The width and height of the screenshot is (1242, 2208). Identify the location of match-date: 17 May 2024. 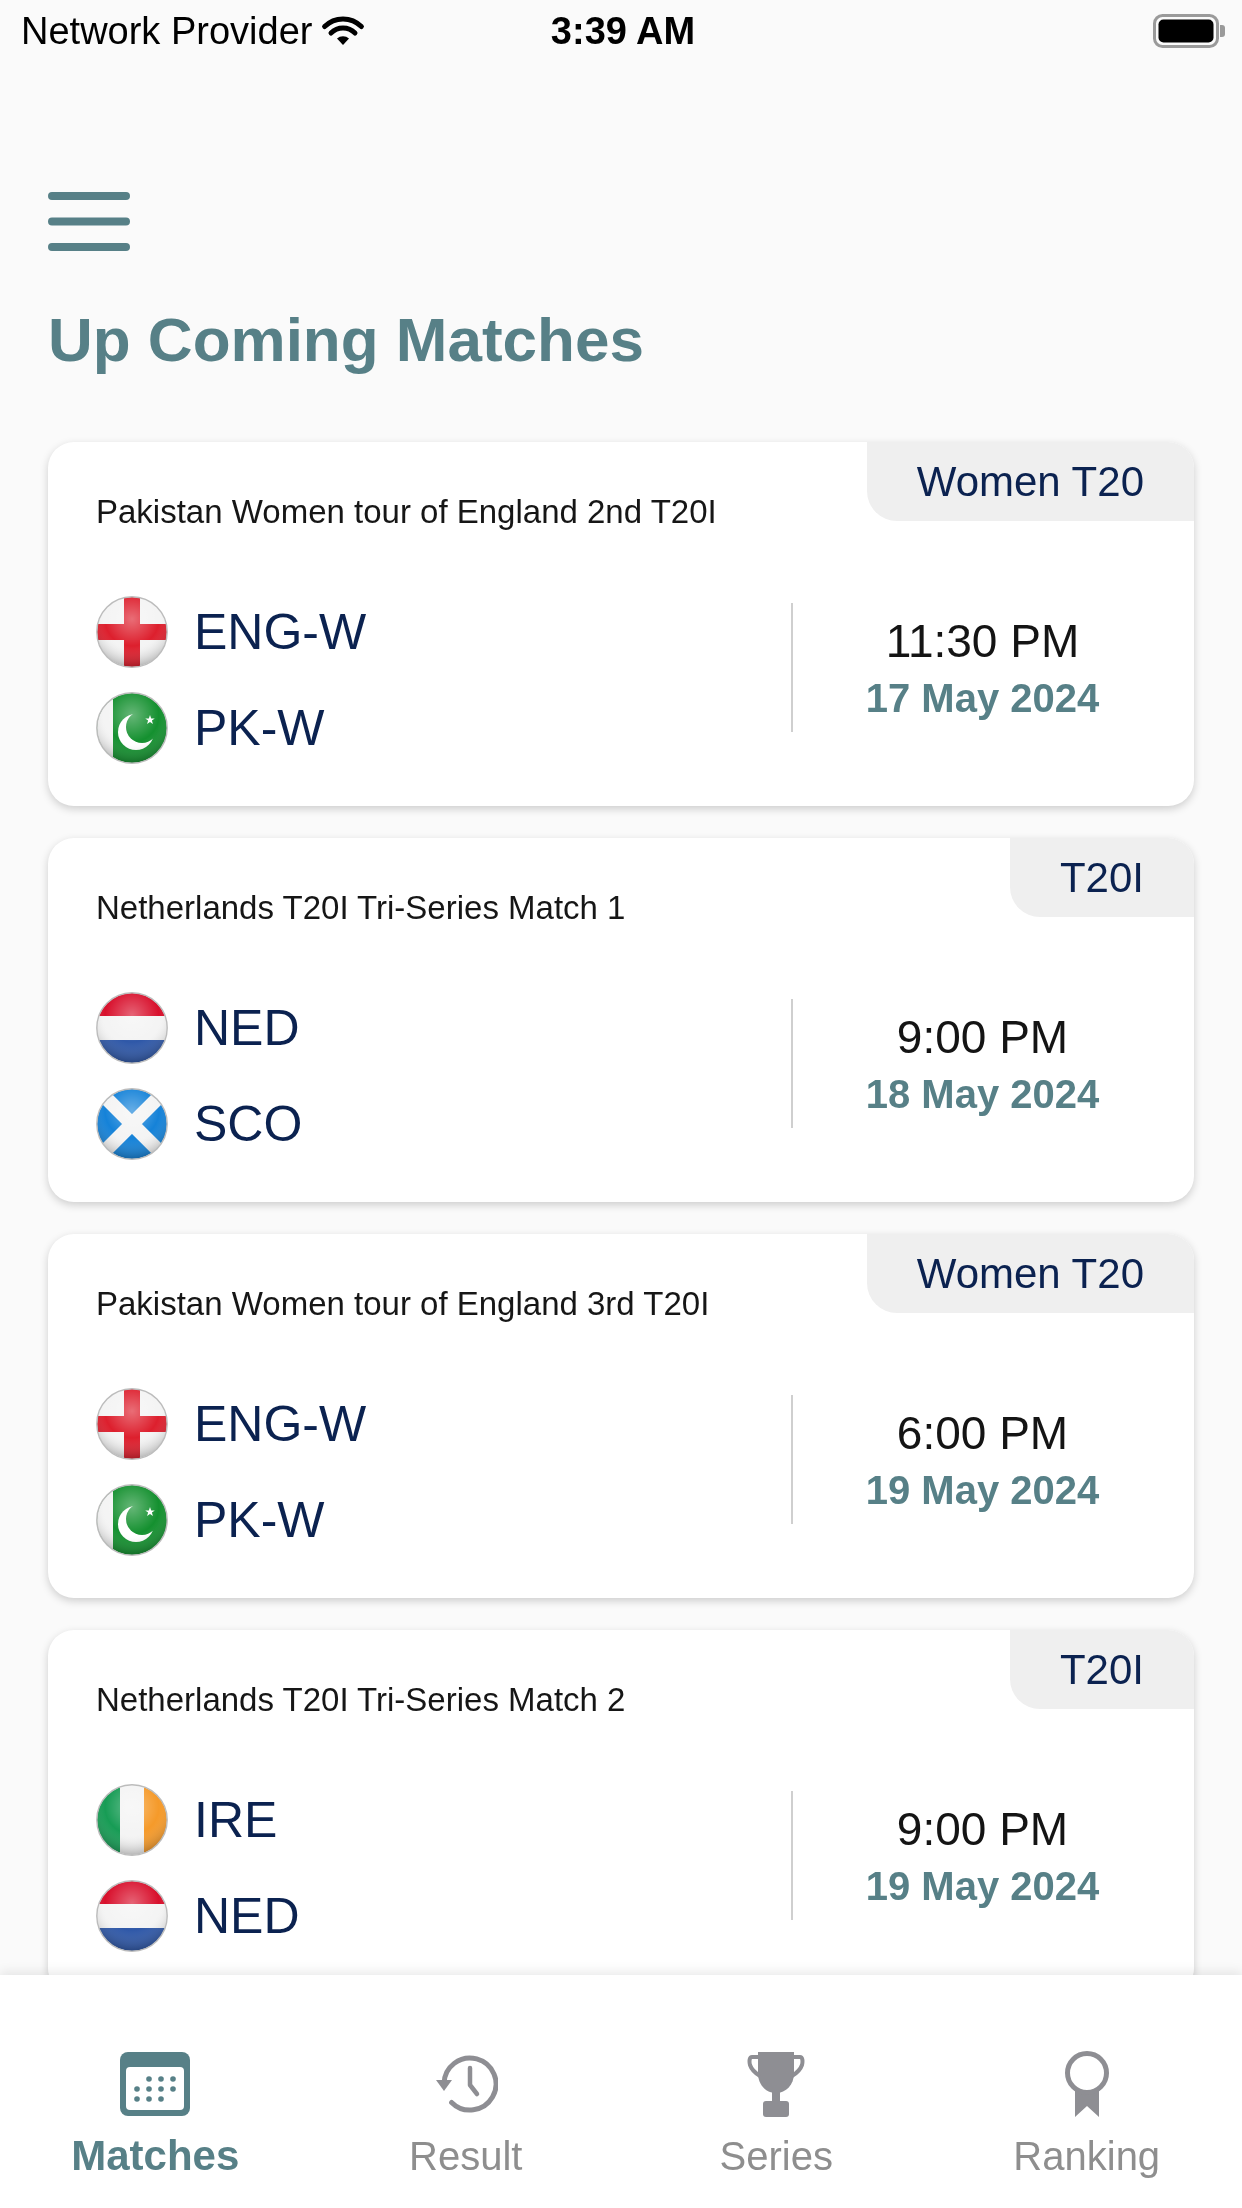
(982, 699).